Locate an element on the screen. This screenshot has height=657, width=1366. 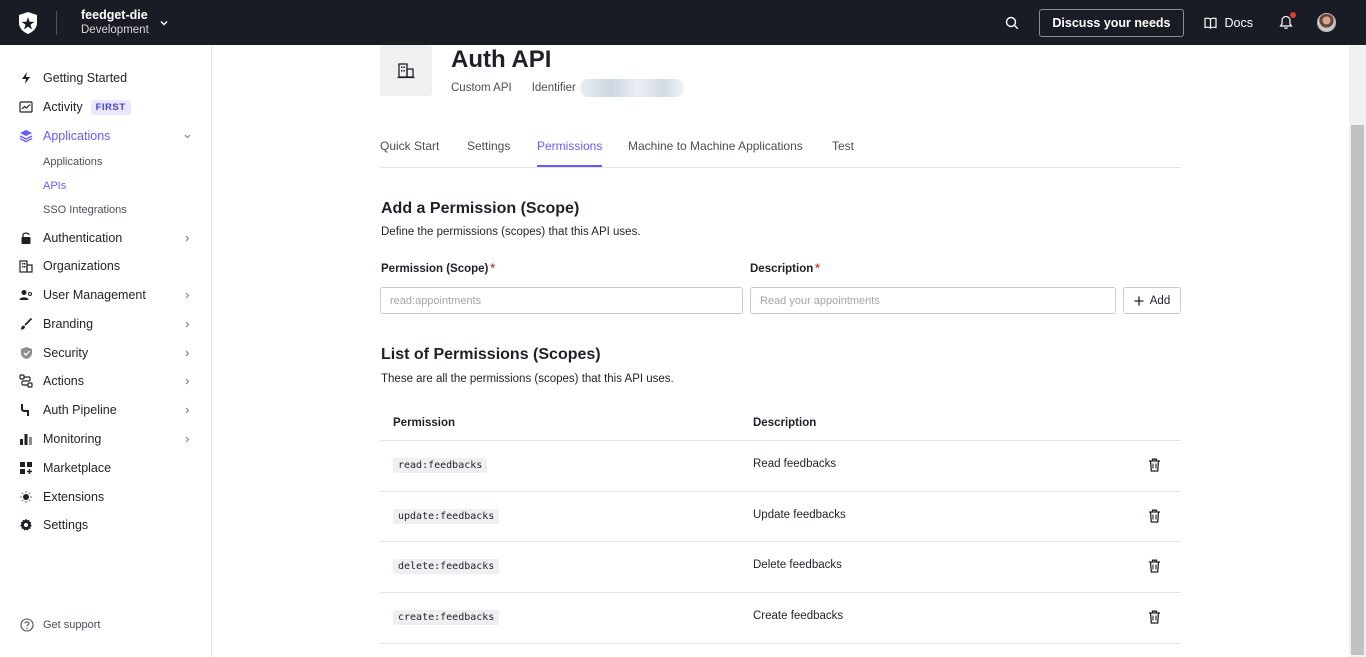
sidebar-subitem-apis: APIs is located at coordinates (54, 186).